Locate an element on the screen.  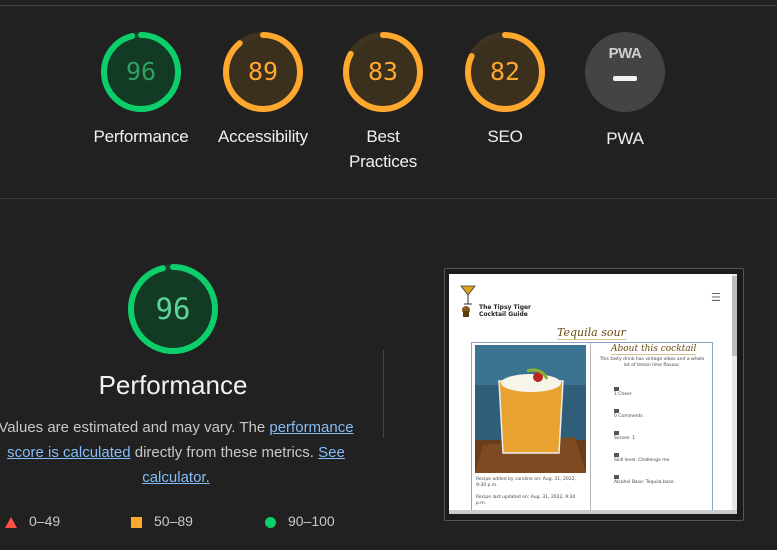
gauge-pwa: PWA PWA is located at coordinates (625, 90).